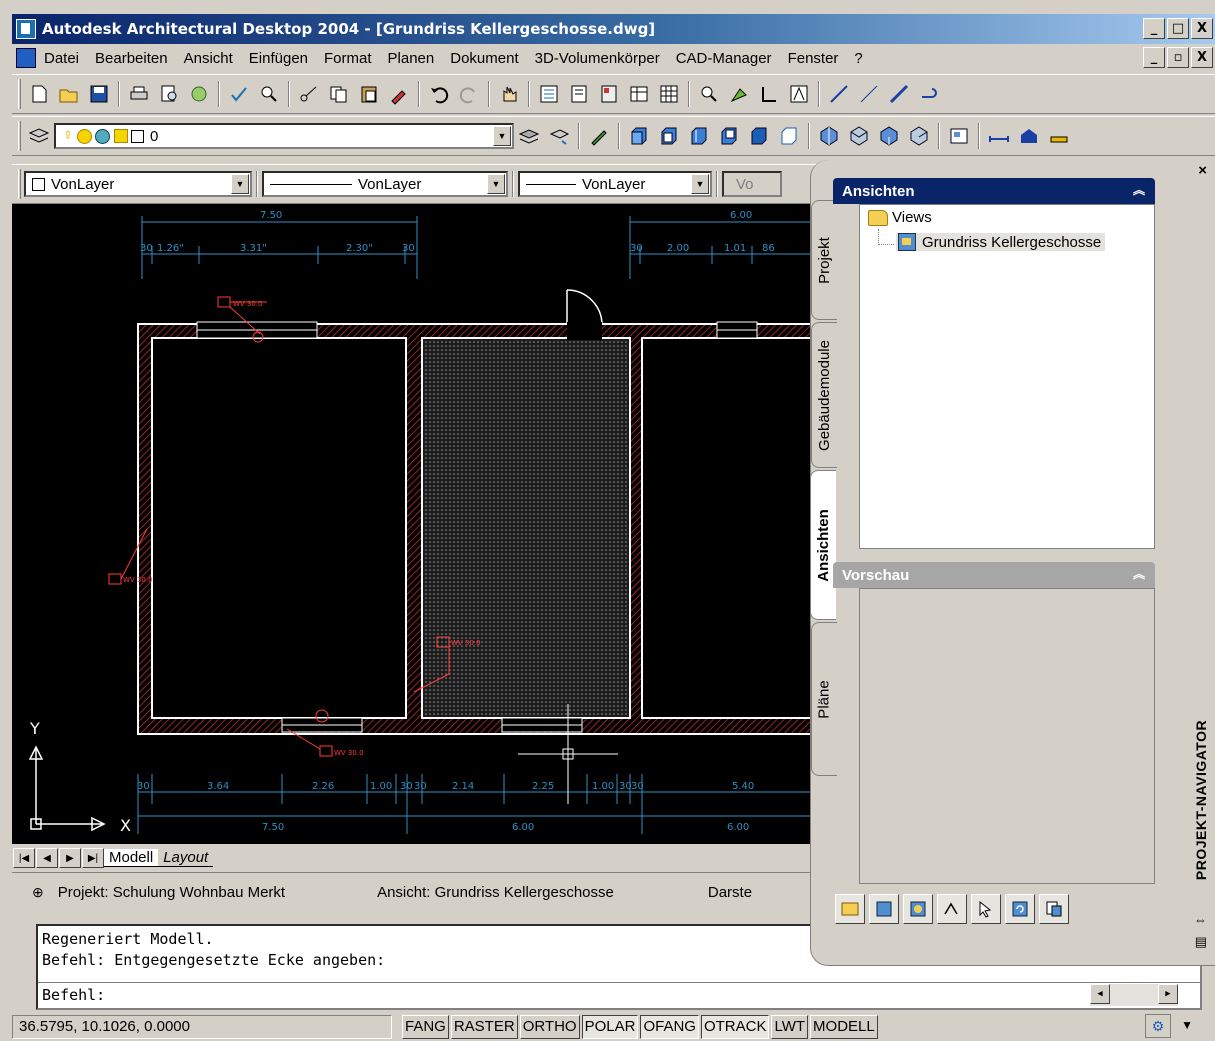  Describe the element at coordinates (509, 94) in the screenshot. I see `pan-icon` at that location.